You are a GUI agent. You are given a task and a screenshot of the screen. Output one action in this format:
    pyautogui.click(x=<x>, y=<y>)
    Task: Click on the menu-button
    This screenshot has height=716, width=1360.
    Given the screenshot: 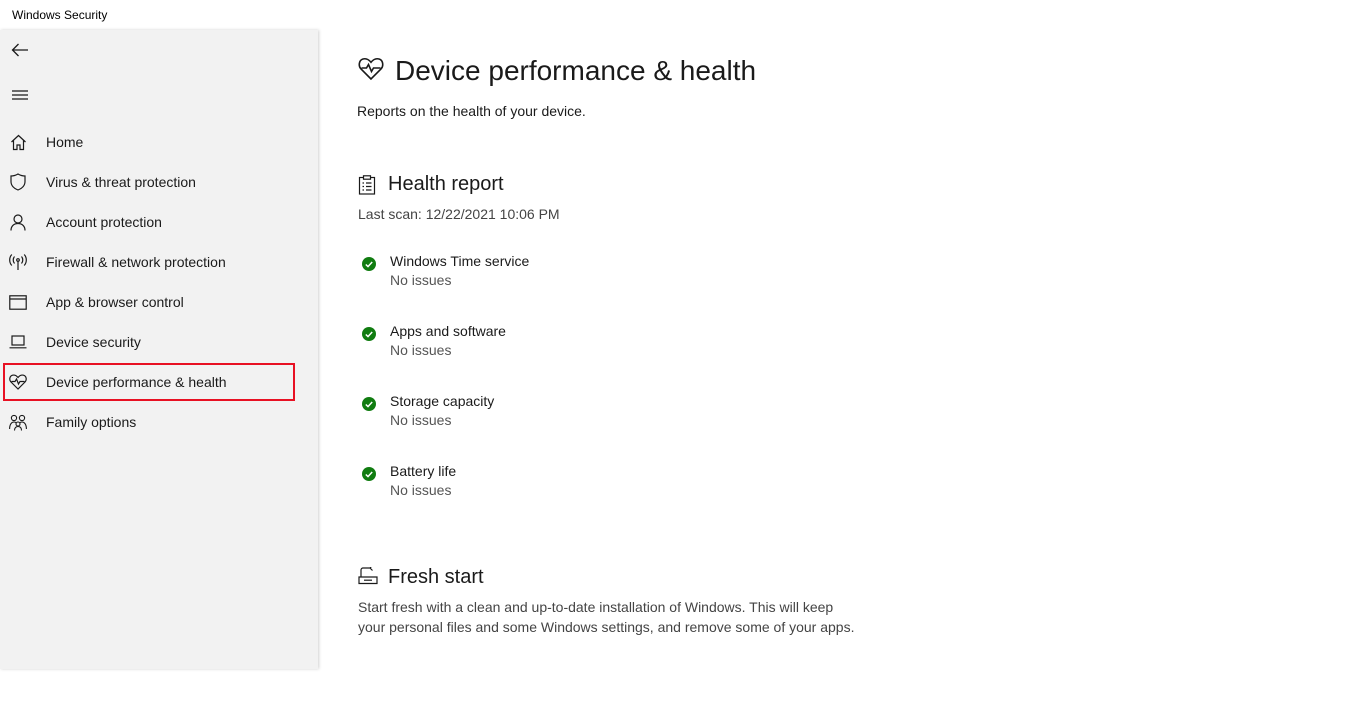 What is the action you would take?
    pyautogui.click(x=20, y=95)
    